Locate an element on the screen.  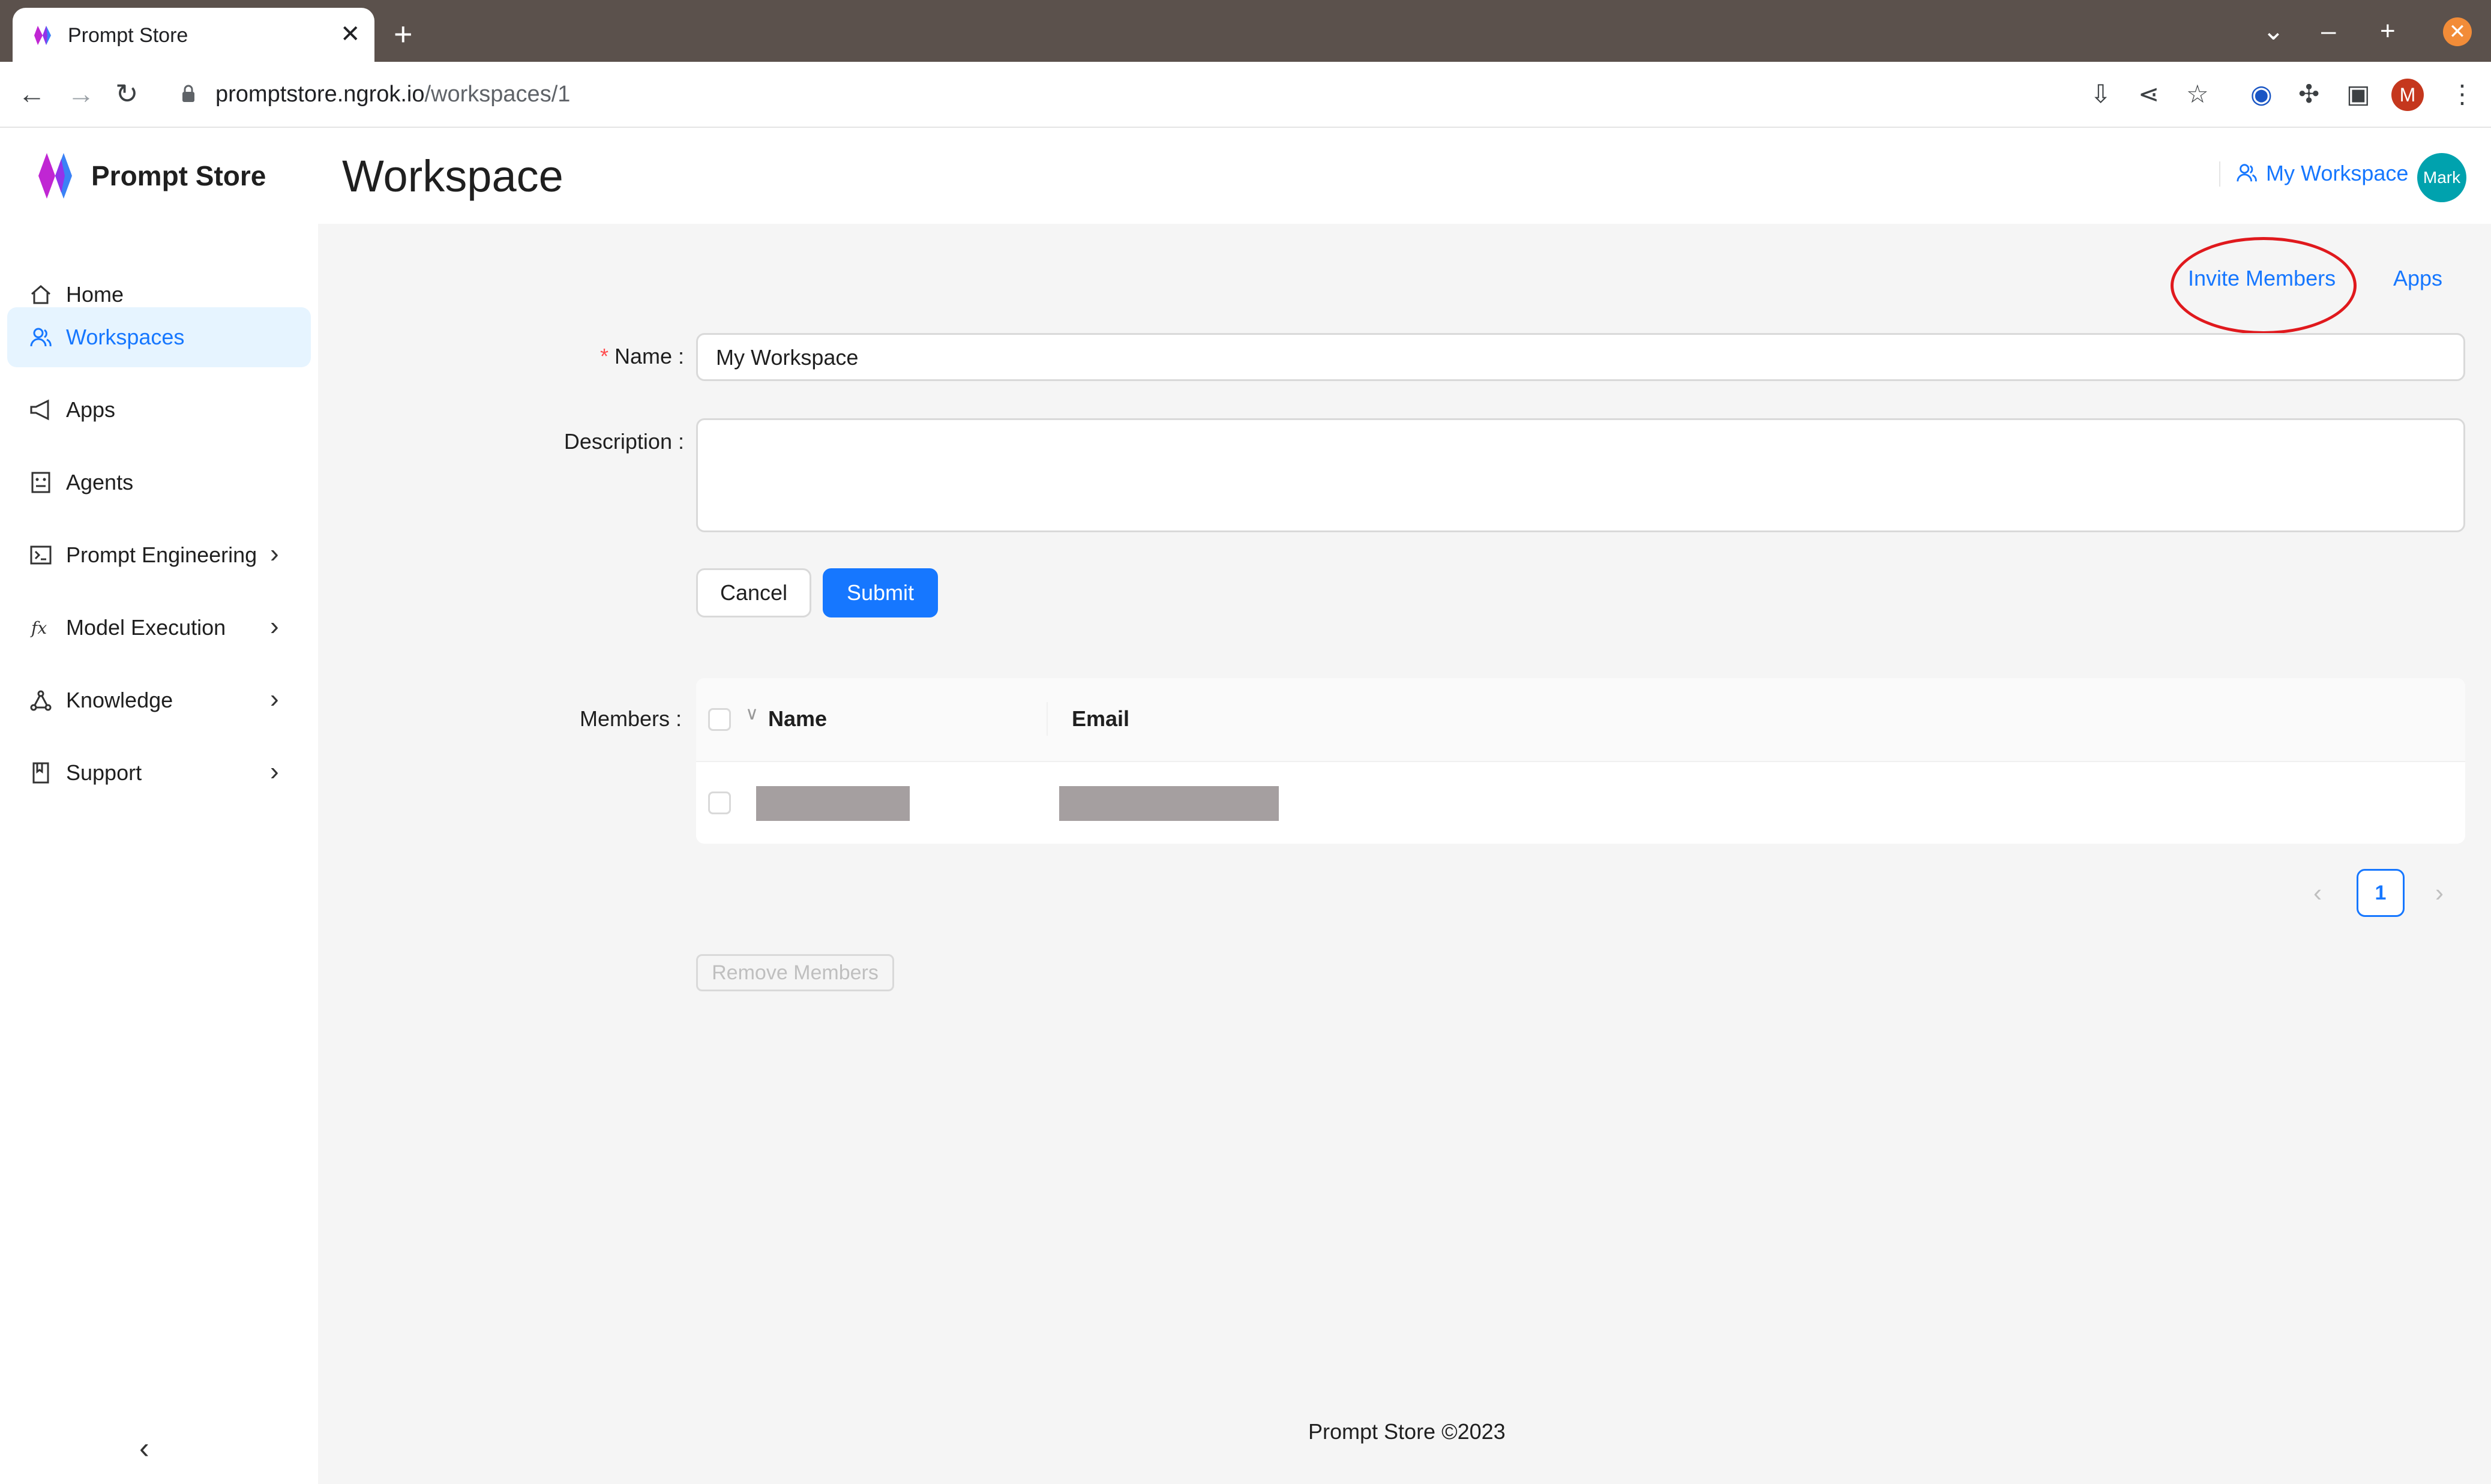
required-mark: * is located at coordinates (604, 356).